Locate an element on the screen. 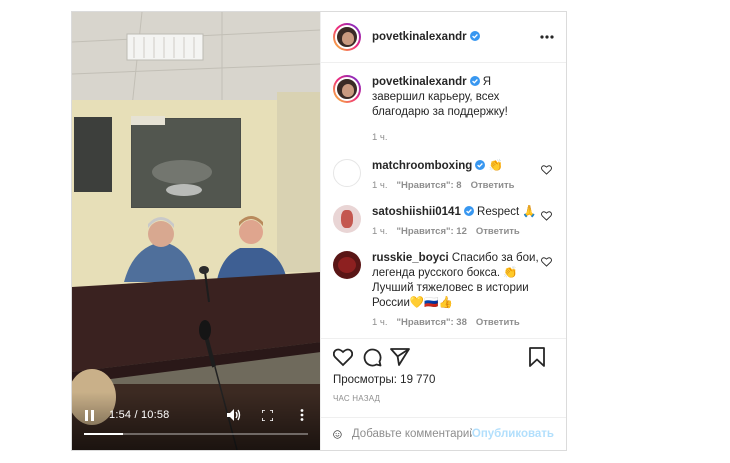 The image size is (730, 463). heart-icon is located at coordinates (343, 357).